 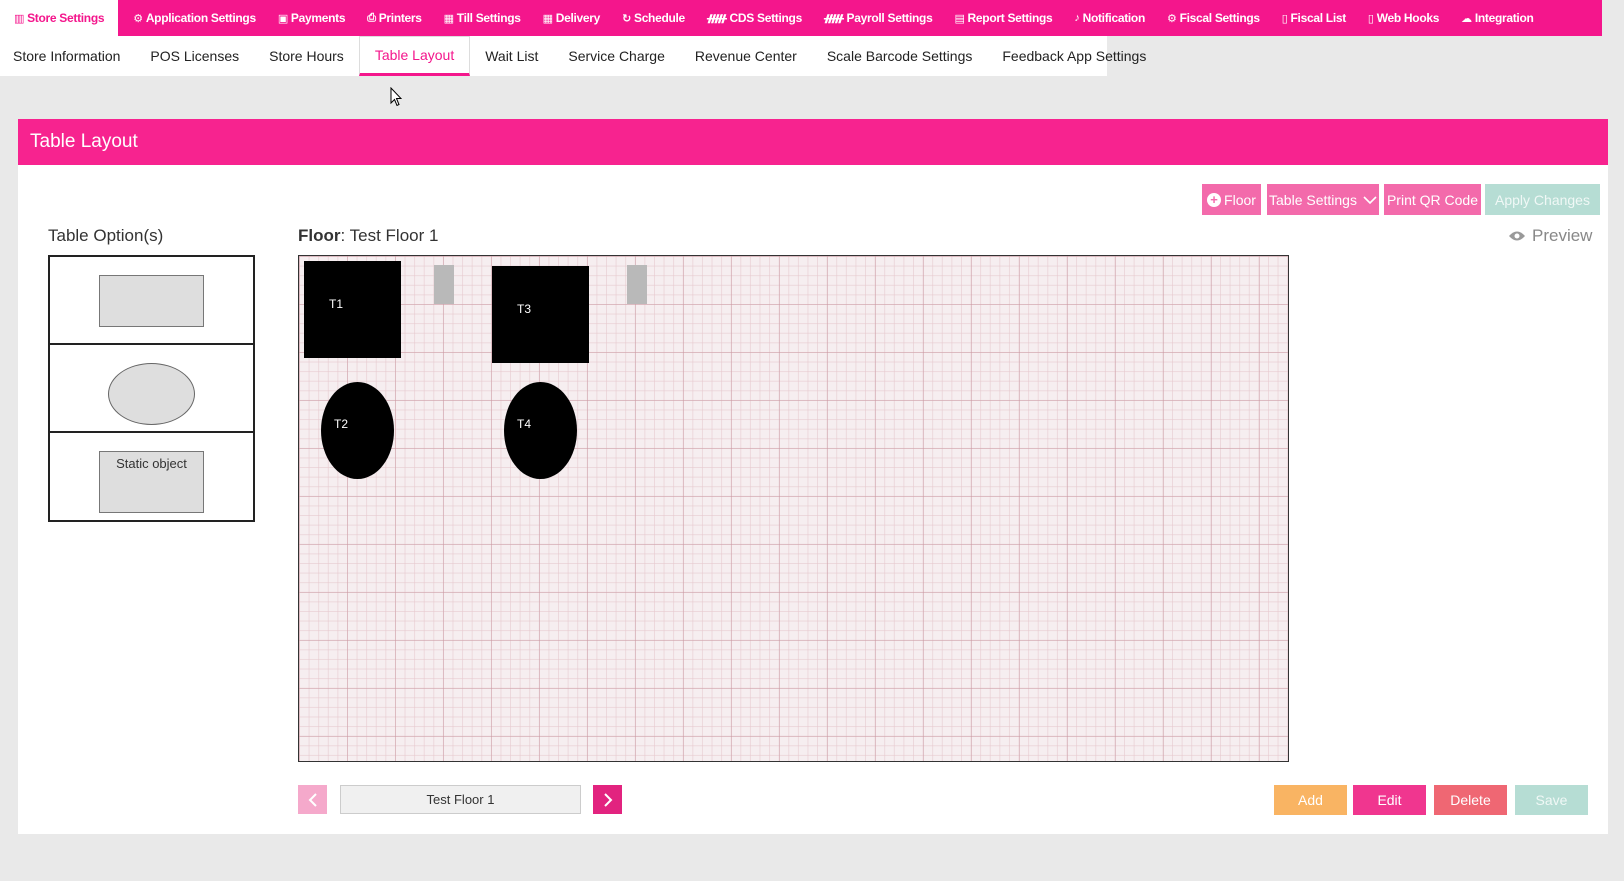 What do you see at coordinates (414, 56) in the screenshot?
I see `tab-table-layout: Table Layout` at bounding box center [414, 56].